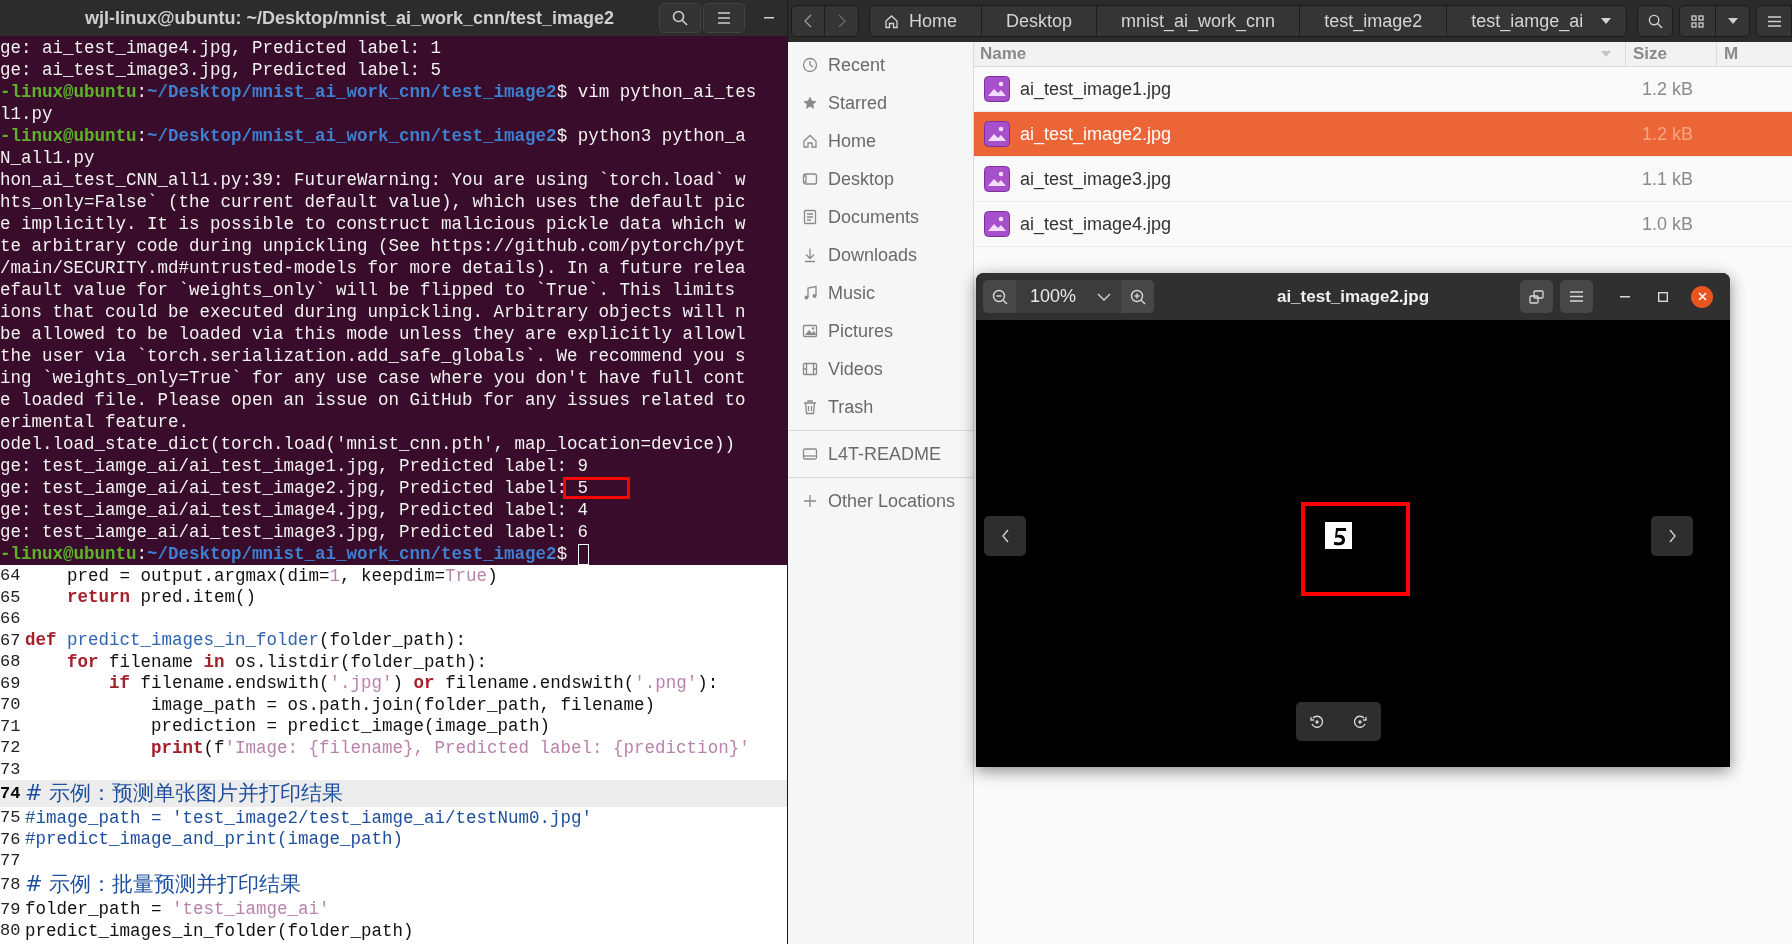 This screenshot has height=944, width=1792. What do you see at coordinates (1373, 21) in the screenshot?
I see `path-segment: test_image2` at bounding box center [1373, 21].